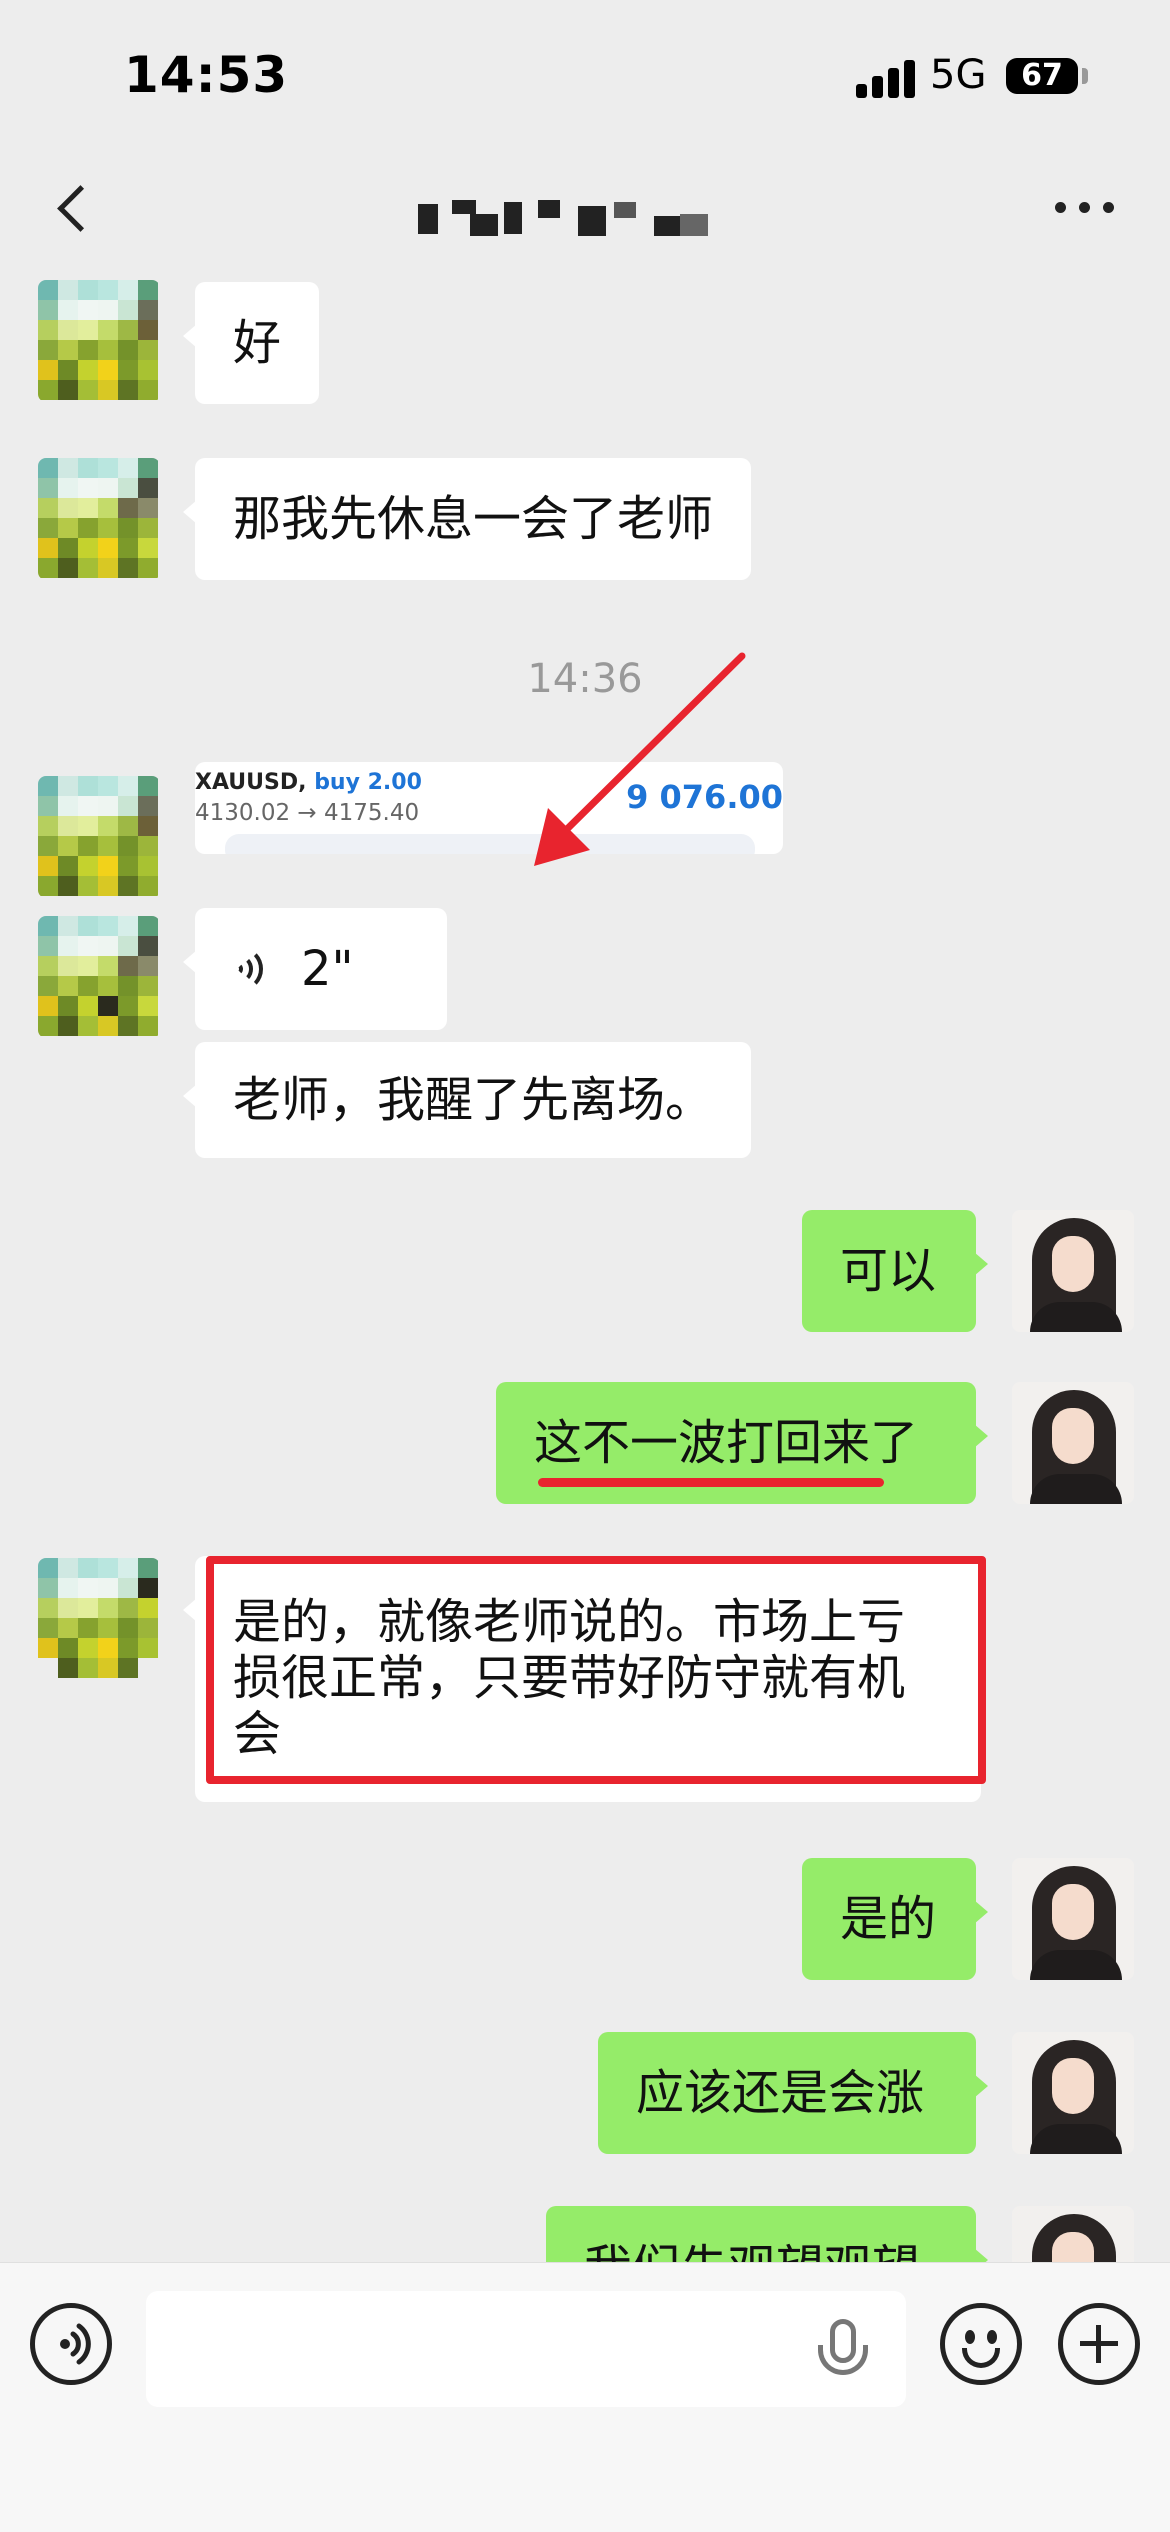 Image resolution: width=1170 pixels, height=2532 pixels. I want to click on message-text: 可以, so click(888, 1271).